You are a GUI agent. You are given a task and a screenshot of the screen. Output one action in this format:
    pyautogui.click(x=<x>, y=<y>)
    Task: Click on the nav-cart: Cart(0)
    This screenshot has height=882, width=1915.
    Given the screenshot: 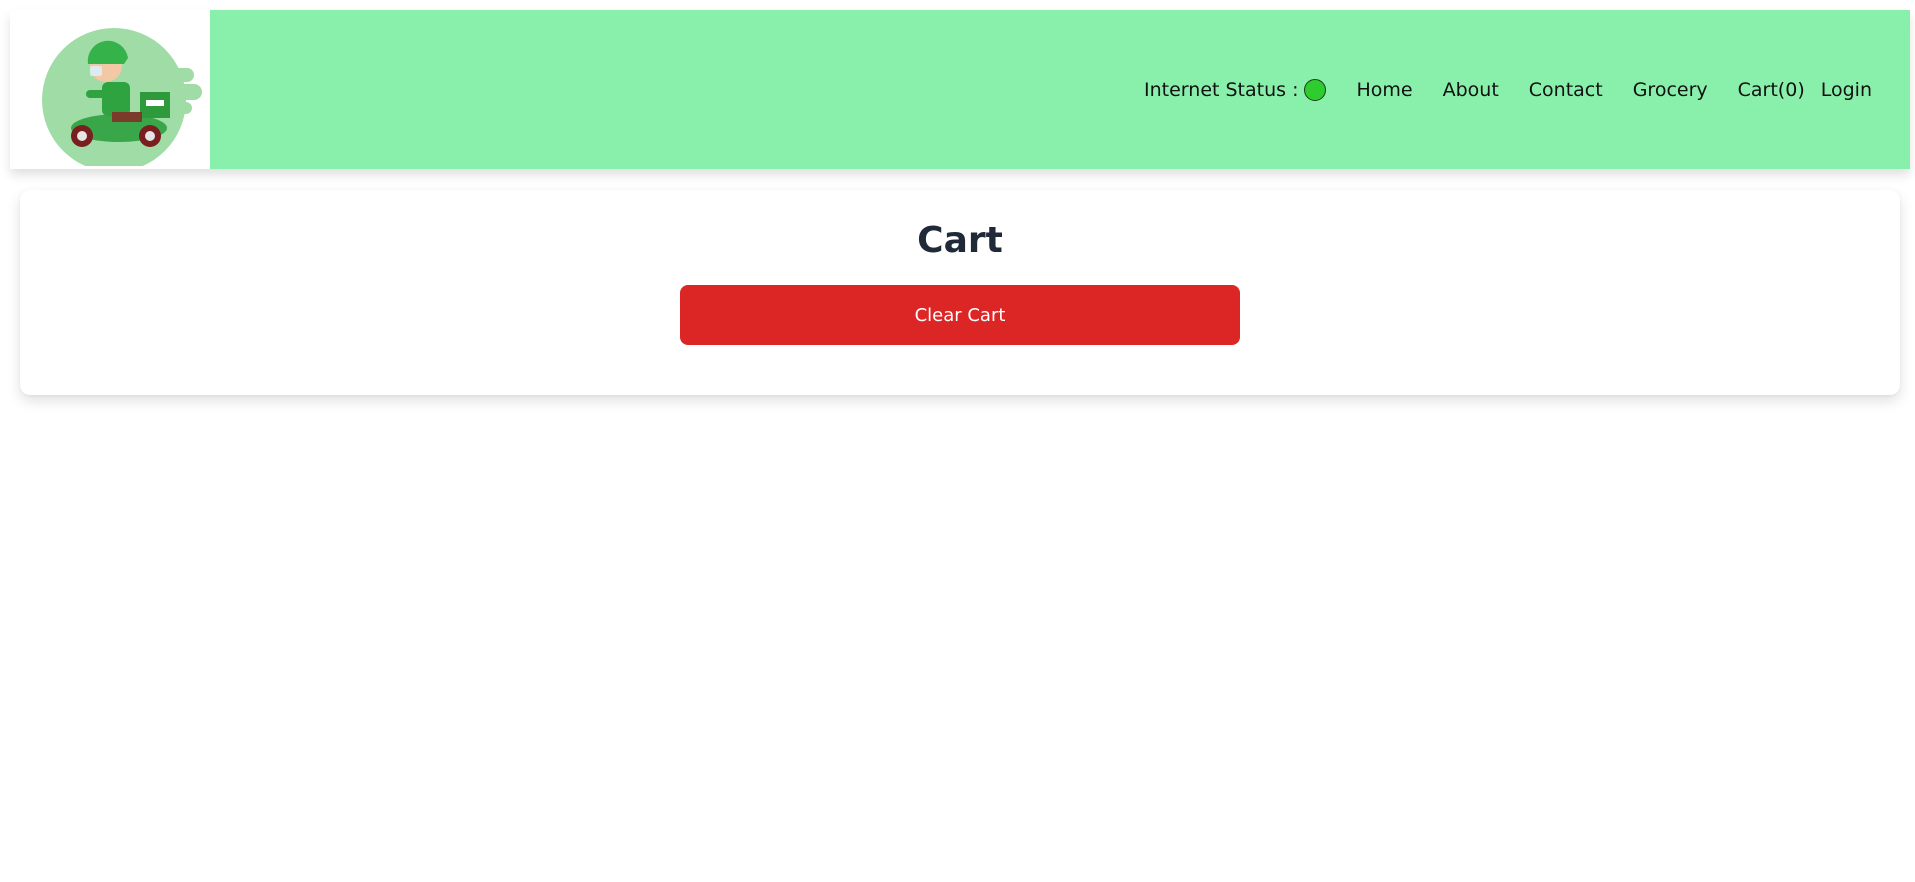 What is the action you would take?
    pyautogui.click(x=1771, y=90)
    